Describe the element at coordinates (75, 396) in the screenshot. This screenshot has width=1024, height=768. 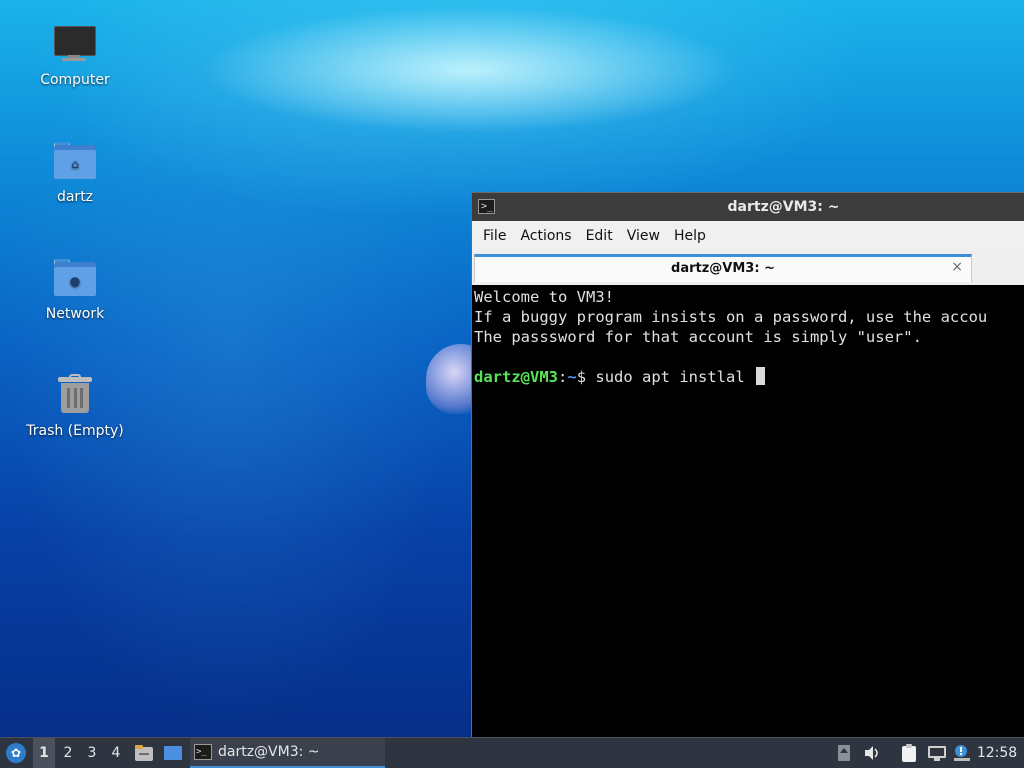
I see `trash-icon` at that location.